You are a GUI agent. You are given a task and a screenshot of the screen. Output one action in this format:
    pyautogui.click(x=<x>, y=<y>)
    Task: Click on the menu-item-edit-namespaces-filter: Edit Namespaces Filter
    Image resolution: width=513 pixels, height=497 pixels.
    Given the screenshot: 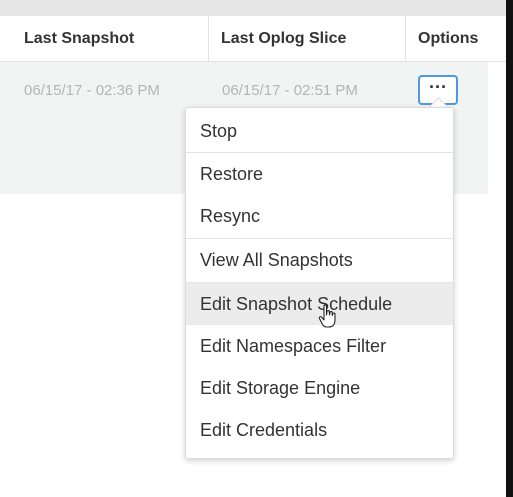 What is the action you would take?
    pyautogui.click(x=319, y=346)
    